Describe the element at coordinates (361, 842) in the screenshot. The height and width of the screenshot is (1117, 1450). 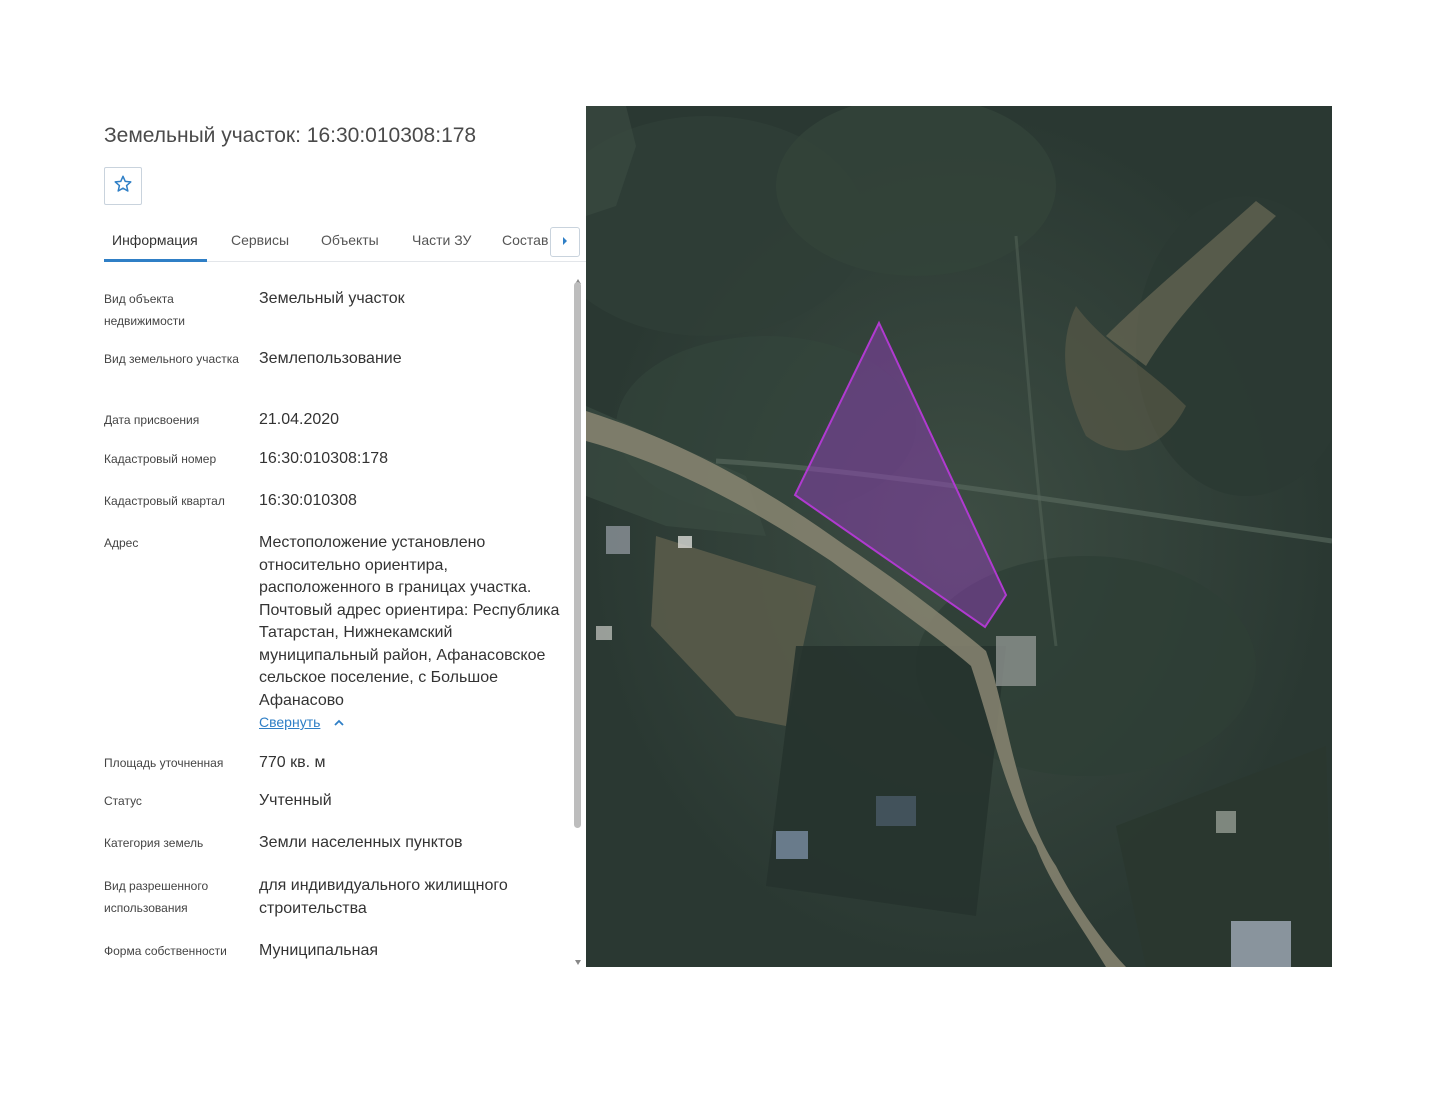
I see `detail-value: Земли населенных пунктов` at that location.